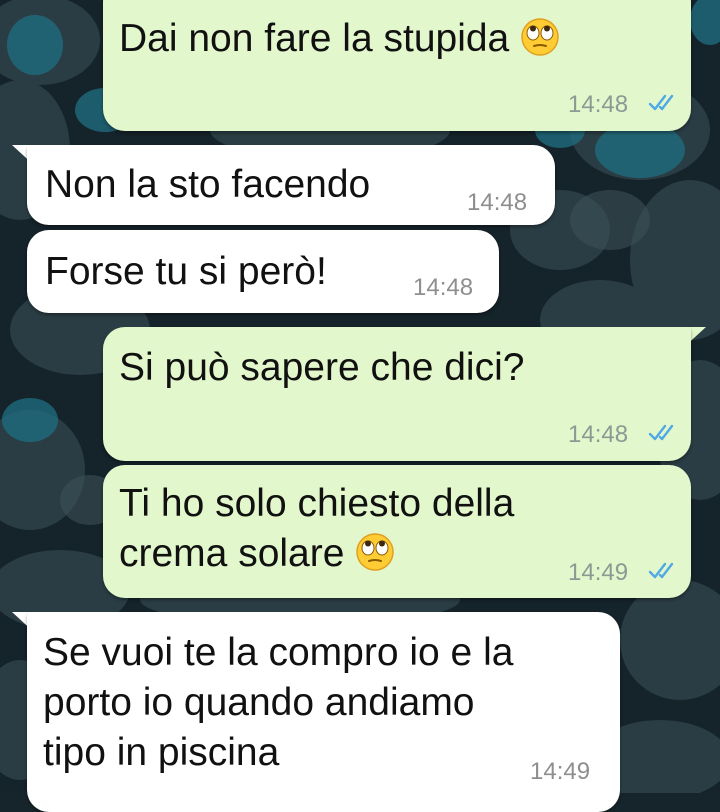 The height and width of the screenshot is (812, 720). I want to click on message-bubble-incoming: Forse tu si però! 14:48, so click(263, 271).